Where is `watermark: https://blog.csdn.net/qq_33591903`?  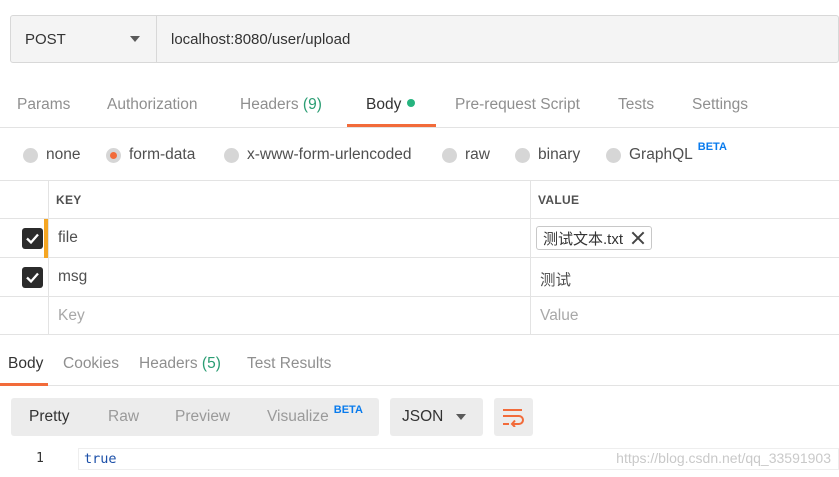 watermark: https://blog.csdn.net/qq_33591903 is located at coordinates (723, 458).